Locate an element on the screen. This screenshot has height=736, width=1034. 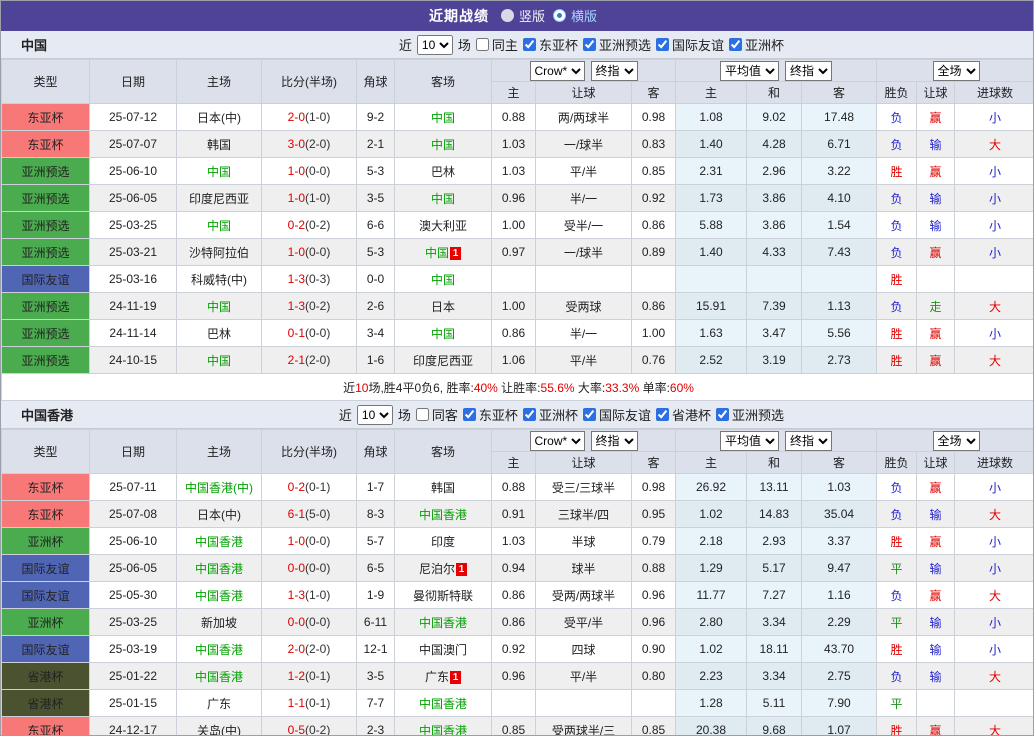
match-score: 1-0(1-0) is located at coordinates (309, 198).